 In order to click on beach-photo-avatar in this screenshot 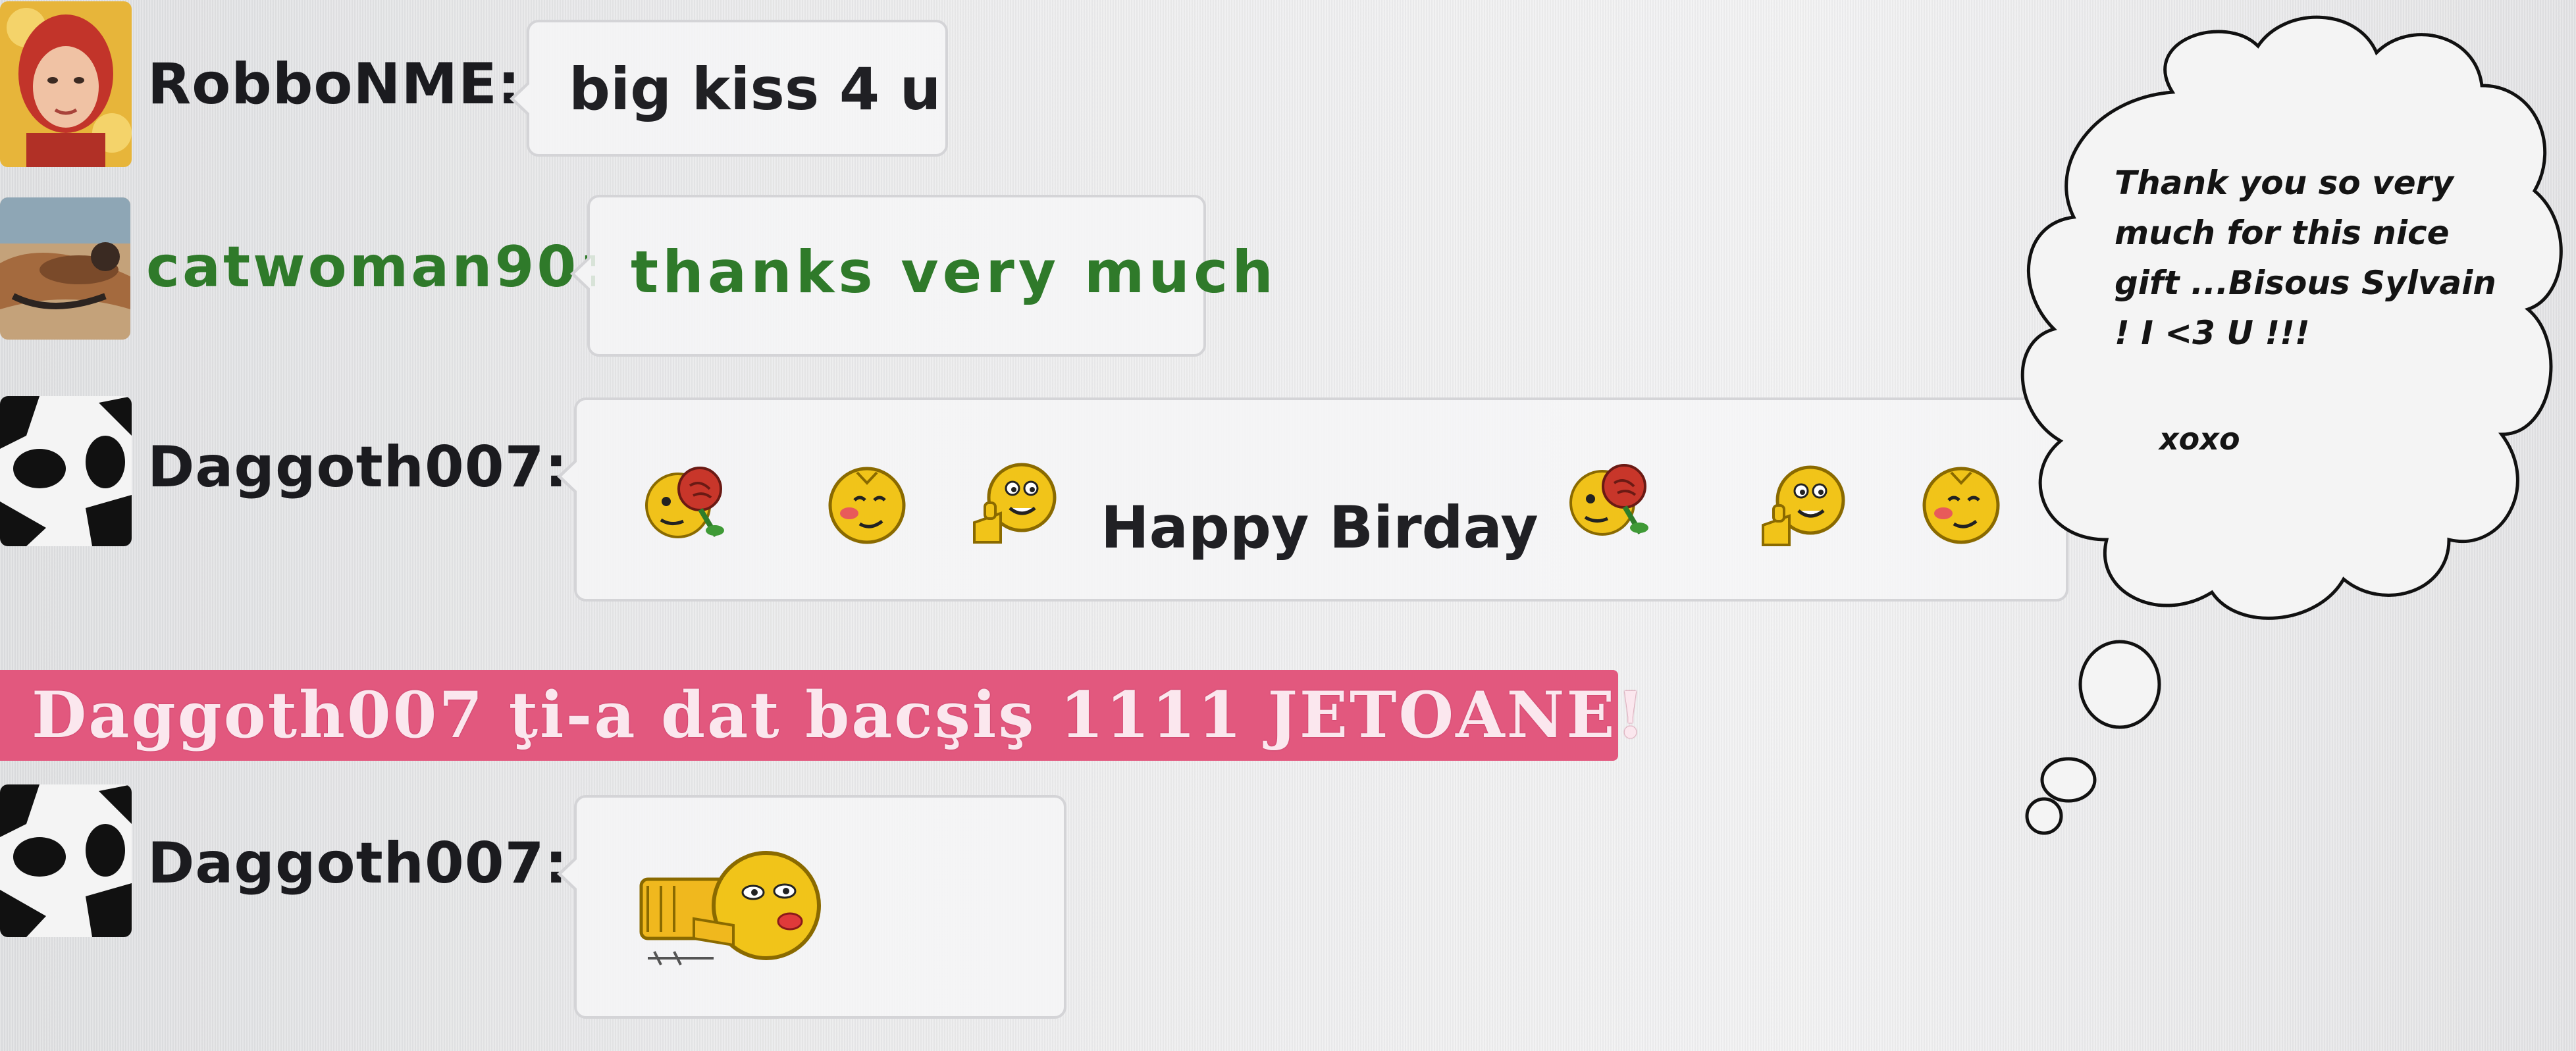, I will do `click(65, 268)`.